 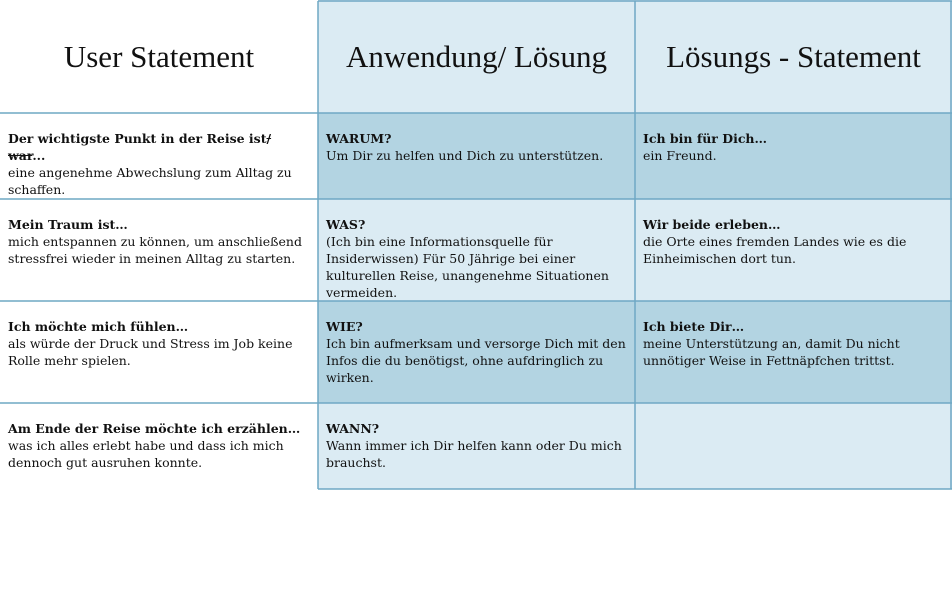 I want to click on header-anwendung-loesung: Anwendung/ Lösung, so click(x=476, y=56).